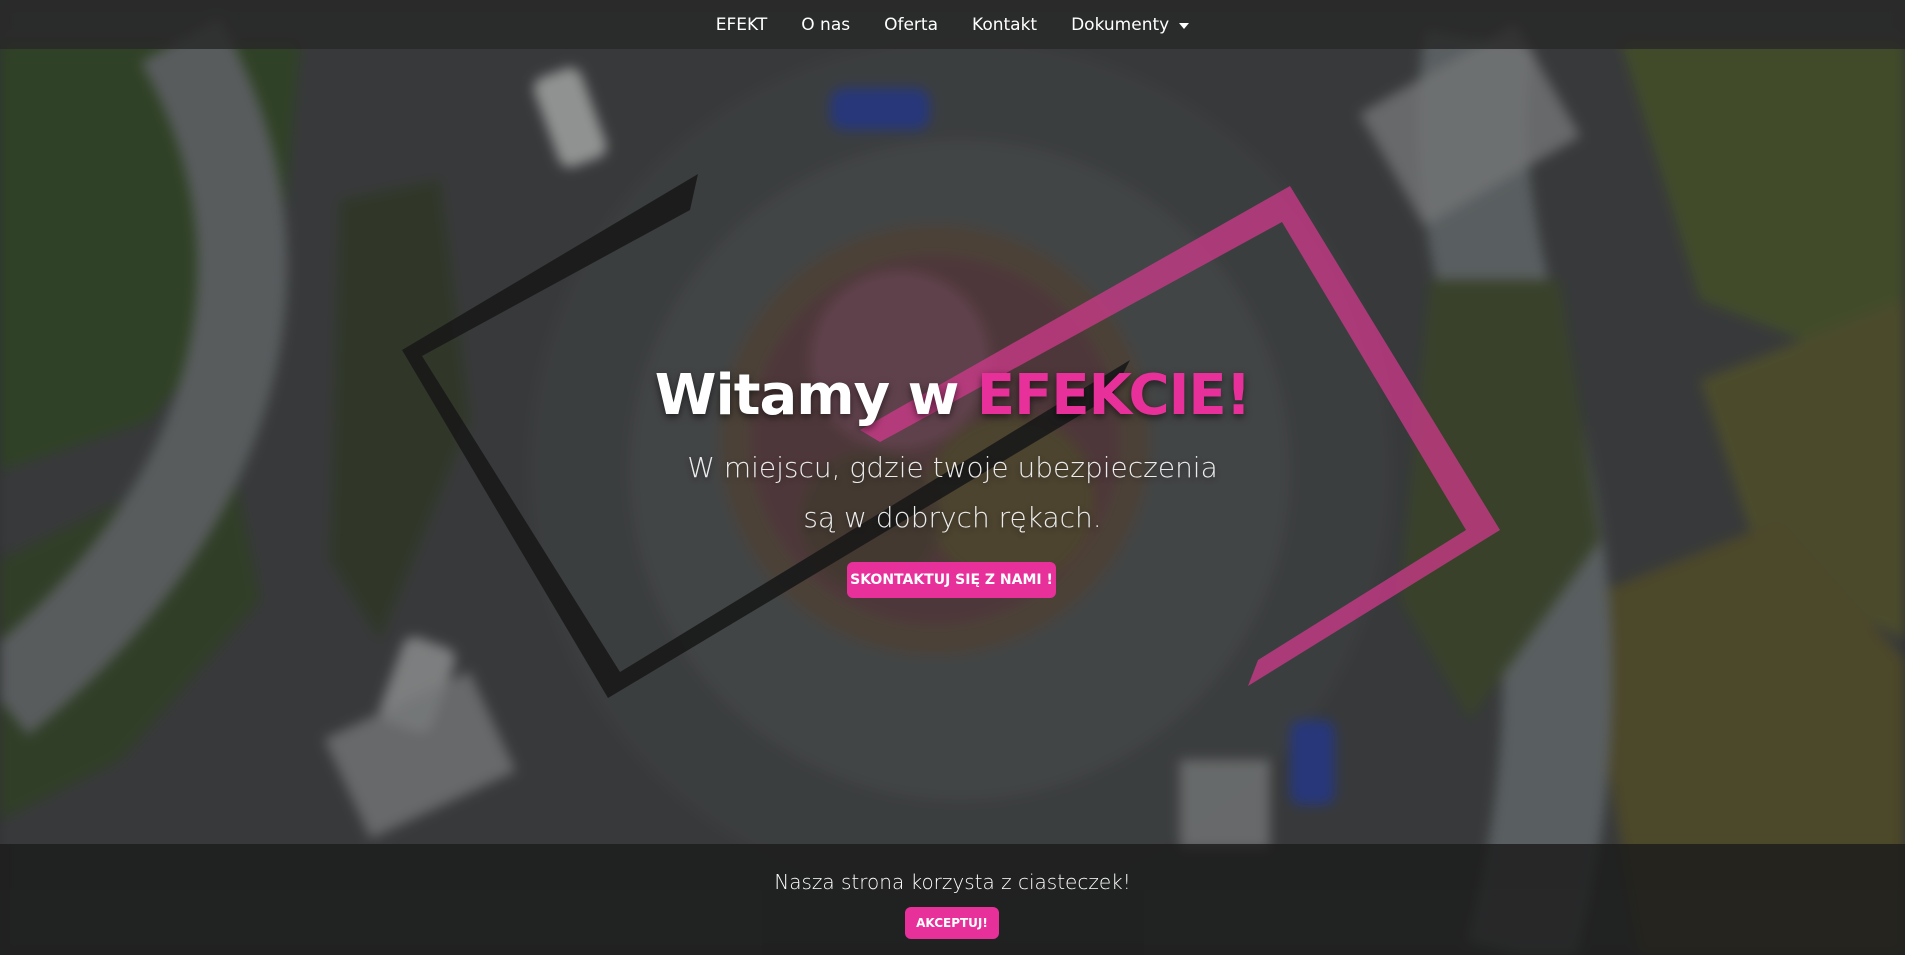 This screenshot has height=955, width=1905. What do you see at coordinates (952, 923) in the screenshot?
I see `accept-cookies-button: AKCEPTUJ!` at bounding box center [952, 923].